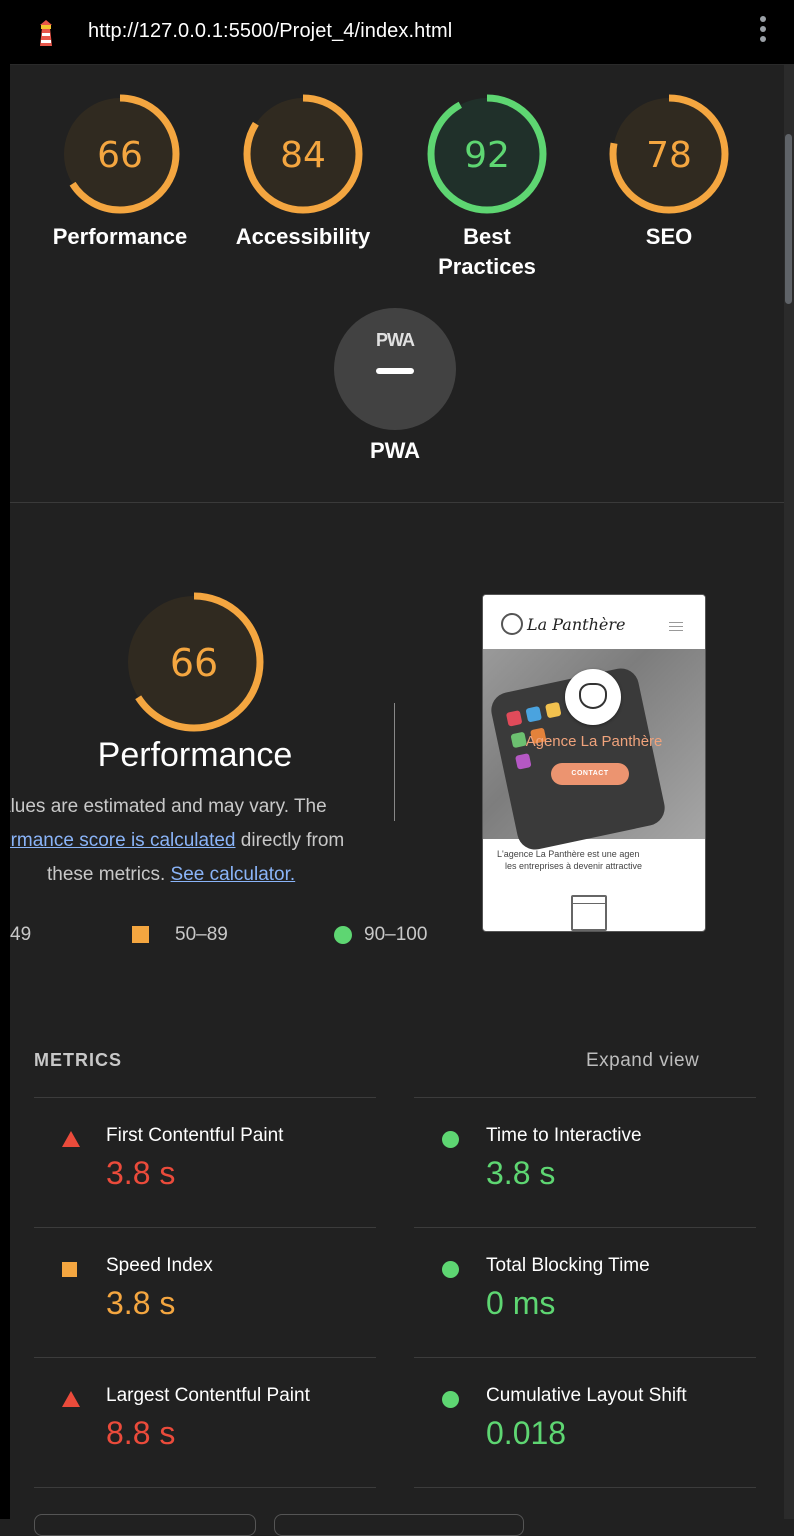 The height and width of the screenshot is (1536, 794). What do you see at coordinates (526, 1433) in the screenshot?
I see `metric-value: 0.018` at bounding box center [526, 1433].